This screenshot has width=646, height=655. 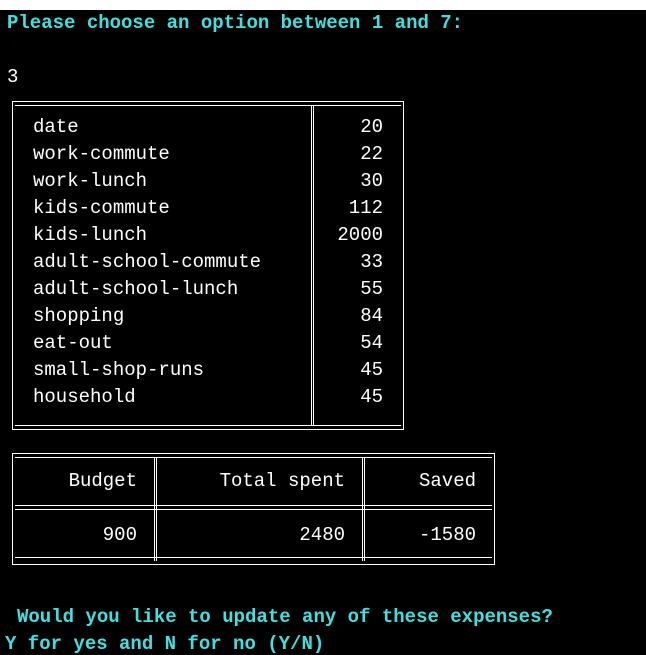 What do you see at coordinates (371, 127) in the screenshot?
I see `expense-amount: 20` at bounding box center [371, 127].